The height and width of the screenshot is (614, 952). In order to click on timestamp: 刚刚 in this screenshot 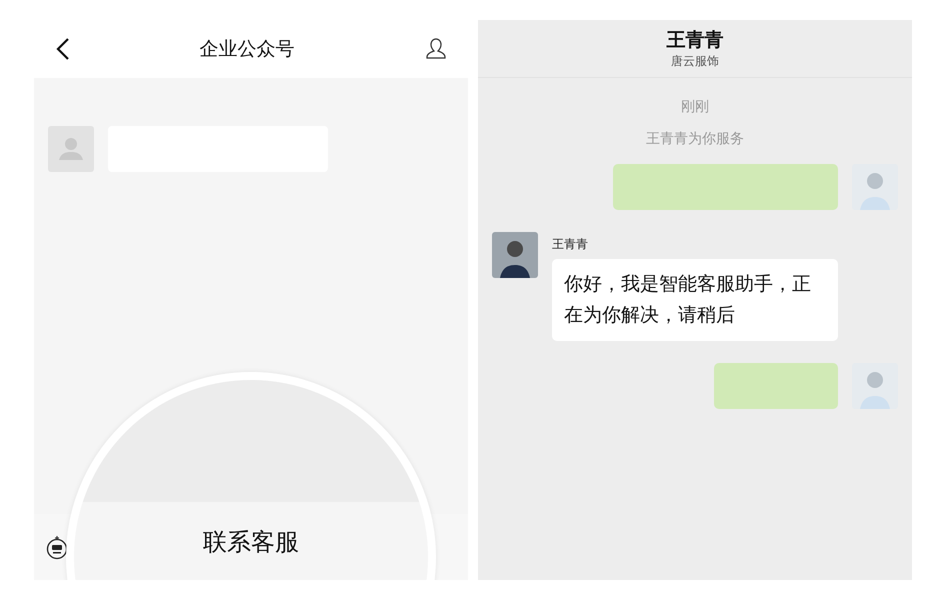, I will do `click(695, 107)`.